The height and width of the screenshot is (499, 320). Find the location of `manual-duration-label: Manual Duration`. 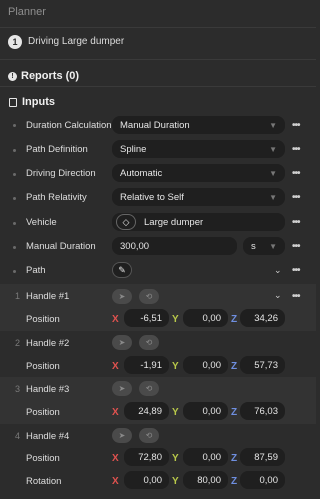

manual-duration-label: Manual Duration is located at coordinates (61, 246).